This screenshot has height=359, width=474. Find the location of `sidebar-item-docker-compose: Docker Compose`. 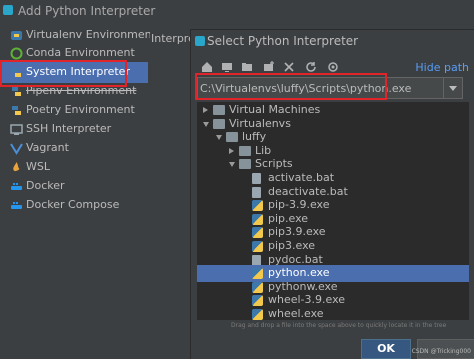

sidebar-item-docker-compose: Docker Compose is located at coordinates (74, 205).